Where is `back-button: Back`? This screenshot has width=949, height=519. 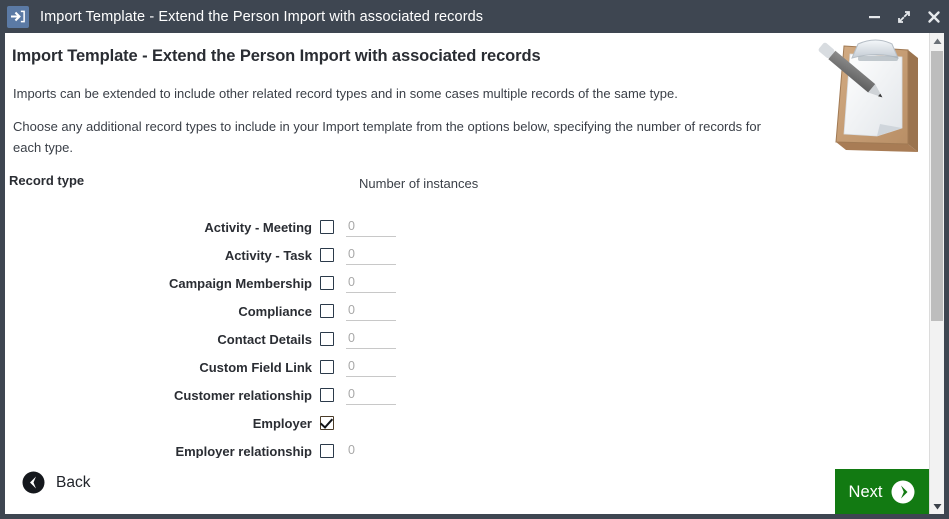
back-button: Back is located at coordinates (56, 482).